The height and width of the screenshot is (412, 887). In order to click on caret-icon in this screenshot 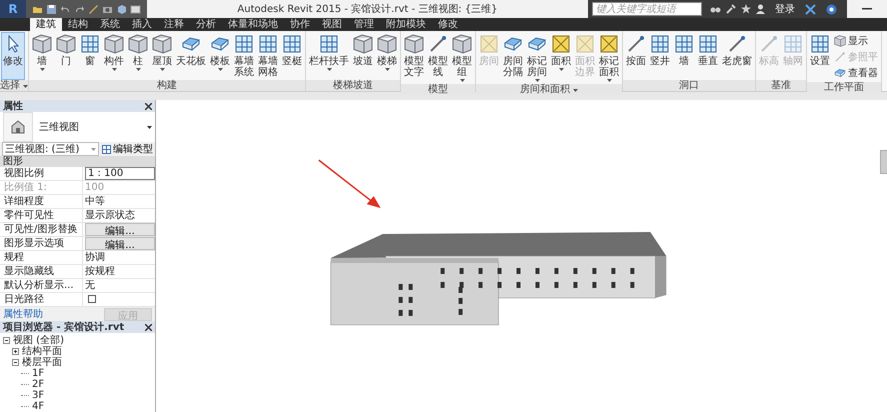, I will do `click(149, 127)`.